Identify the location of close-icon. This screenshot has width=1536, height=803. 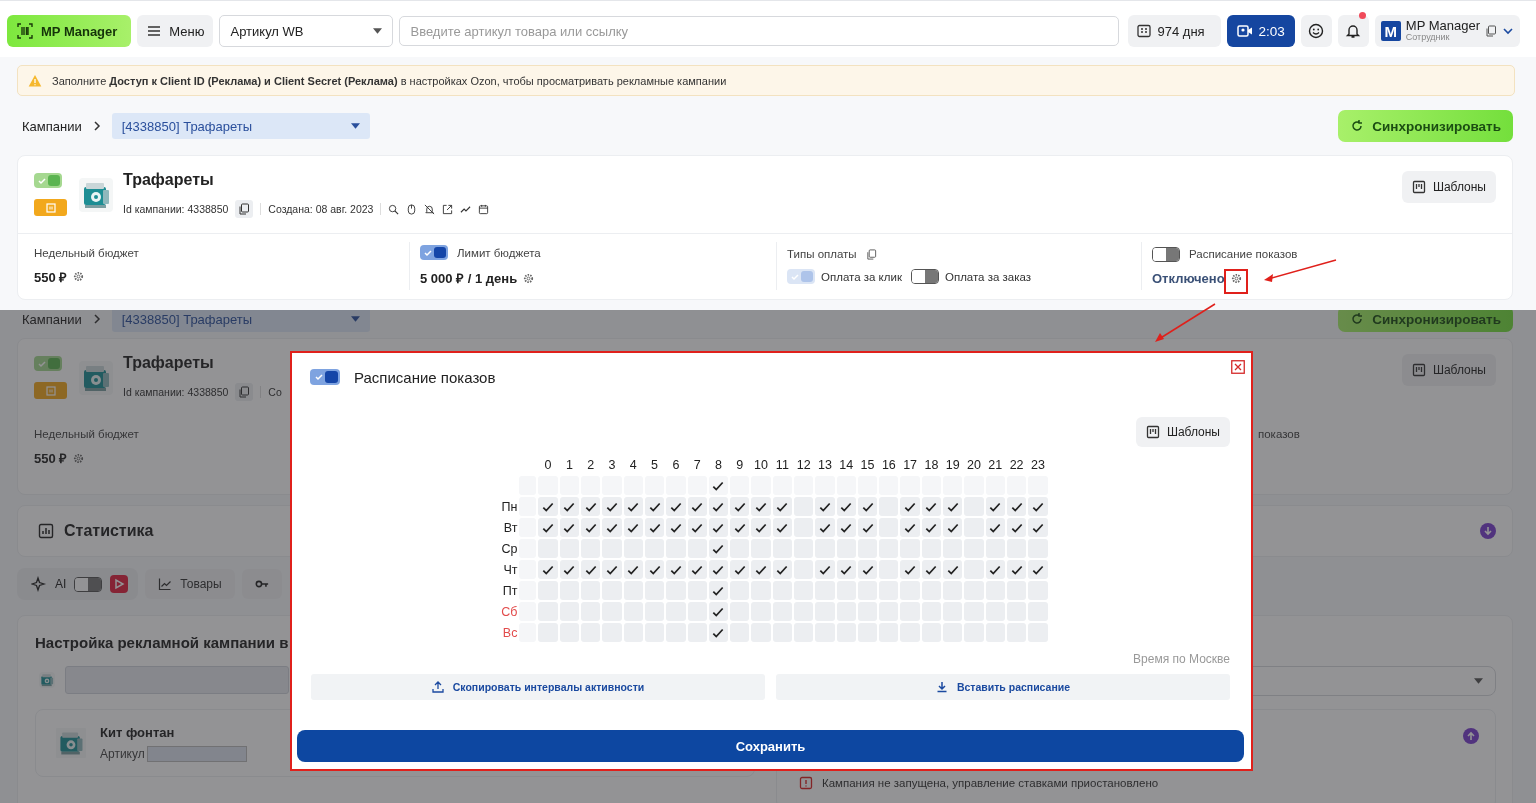
(1238, 367).